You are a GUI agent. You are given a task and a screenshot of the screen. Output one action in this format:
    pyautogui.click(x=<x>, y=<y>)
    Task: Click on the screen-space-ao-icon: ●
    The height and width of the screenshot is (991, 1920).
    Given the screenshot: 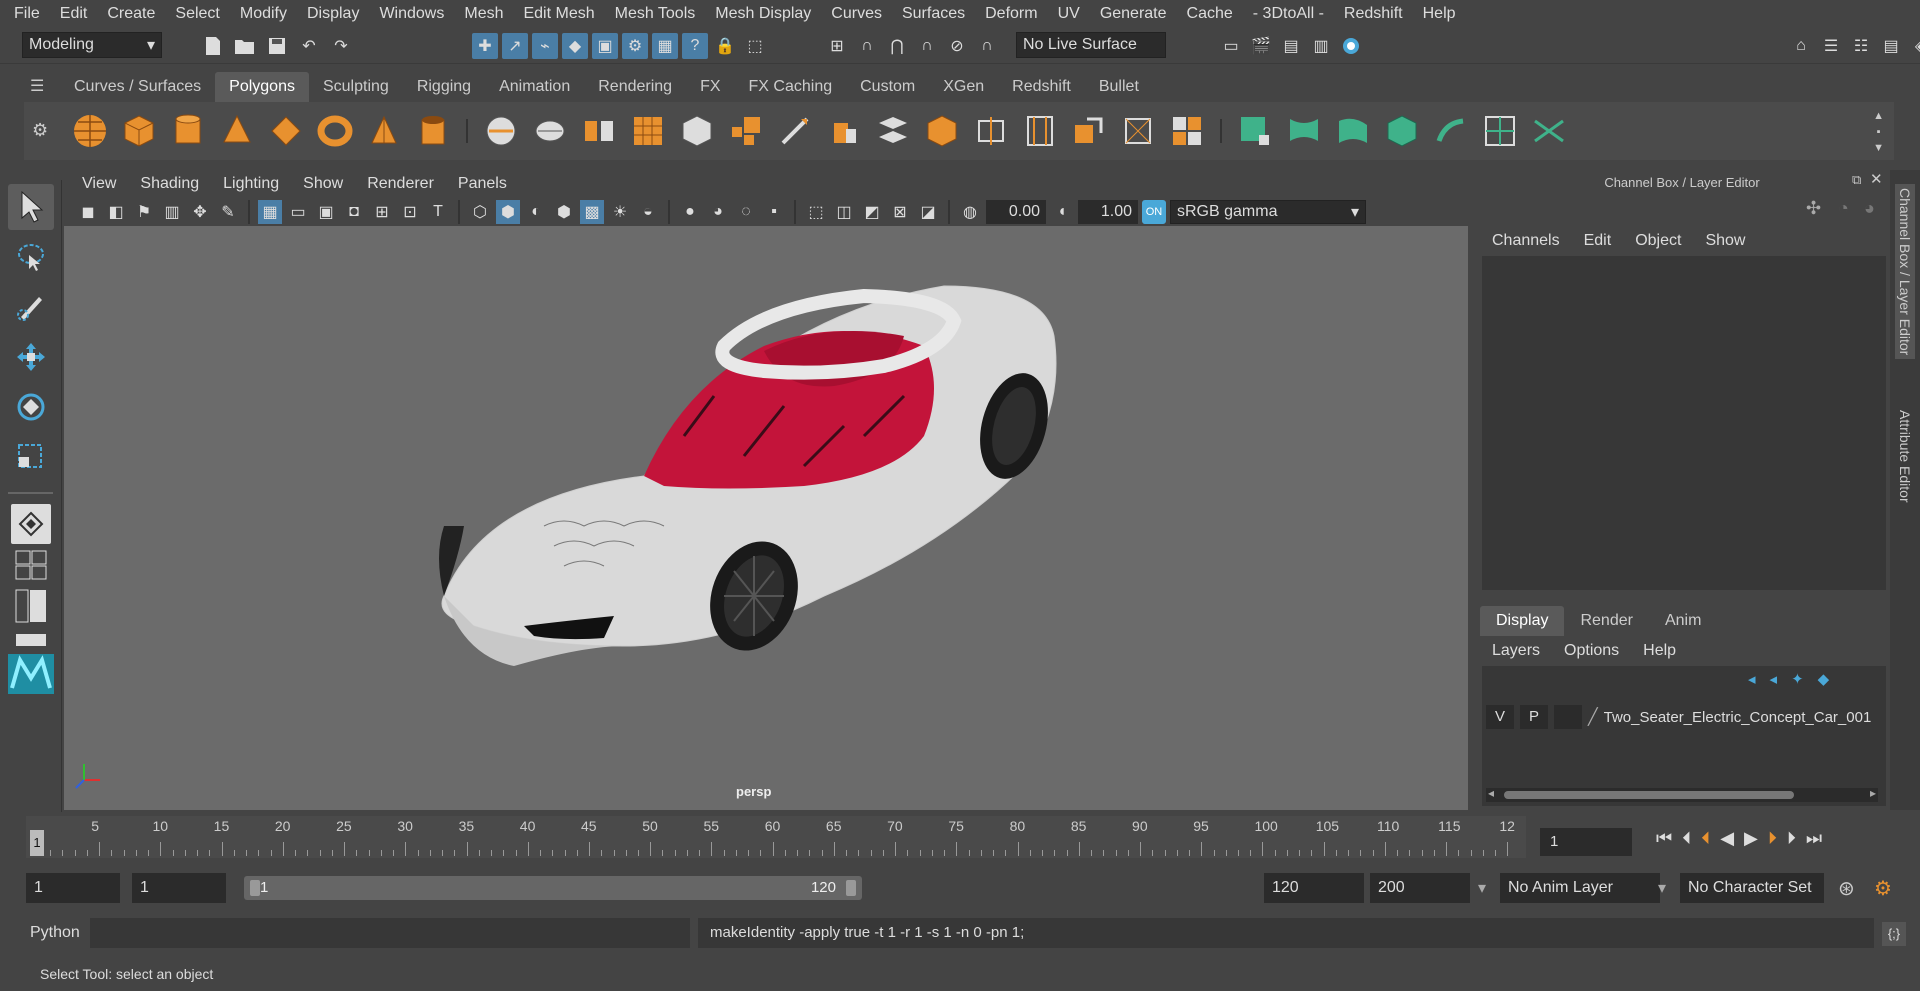 What is the action you would take?
    pyautogui.click(x=690, y=212)
    